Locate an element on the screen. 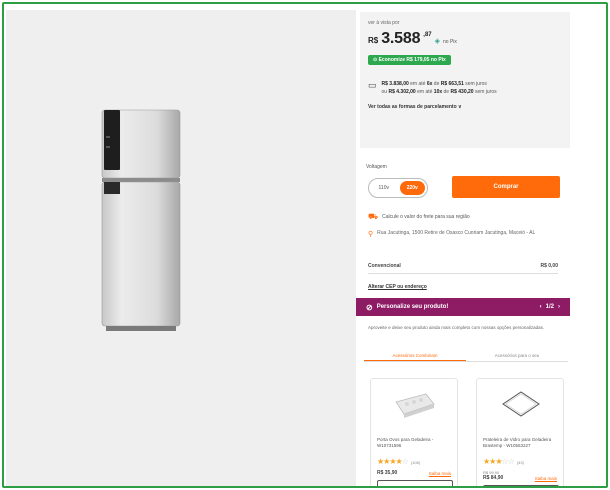 The image size is (610, 490). see-installments-link: Ver todas as formas de parcelamento ∨ is located at coordinates (465, 107).